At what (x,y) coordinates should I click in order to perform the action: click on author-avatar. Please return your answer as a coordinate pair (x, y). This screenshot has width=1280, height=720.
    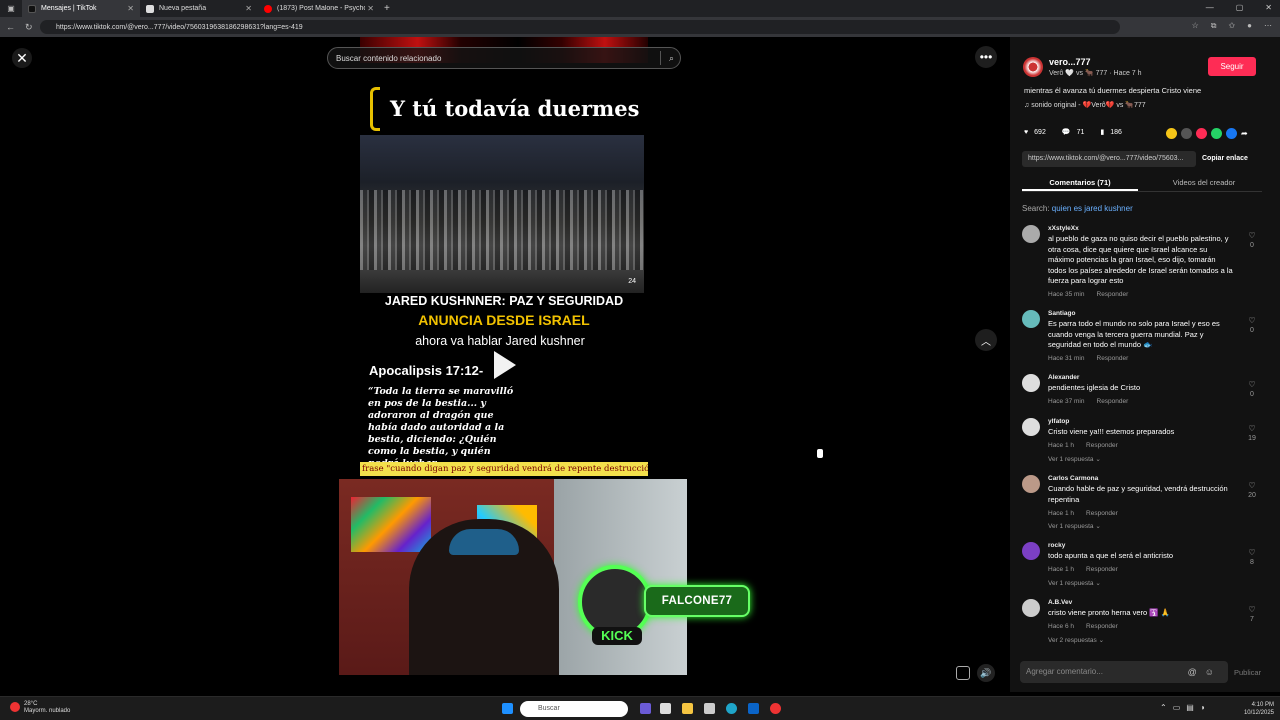
    Looking at the image, I should click on (1033, 67).